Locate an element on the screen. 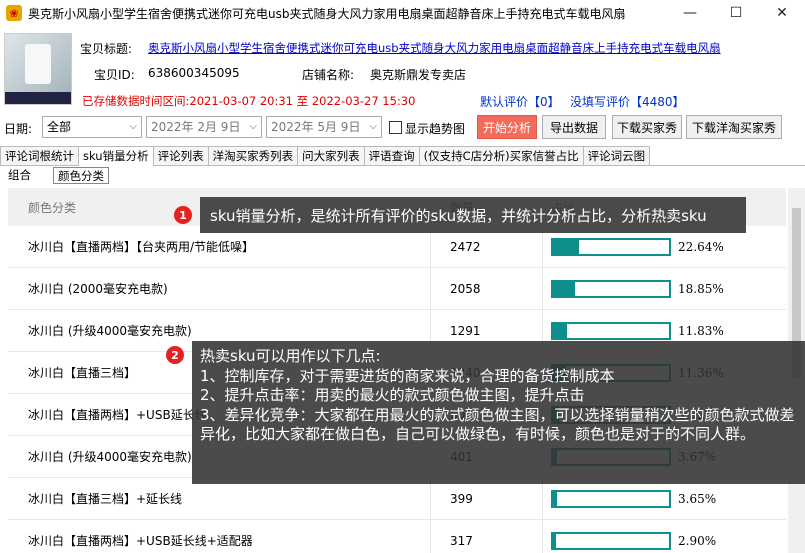 The image size is (805, 553). tab-ask-everyone: 问大家列表 is located at coordinates (331, 155).